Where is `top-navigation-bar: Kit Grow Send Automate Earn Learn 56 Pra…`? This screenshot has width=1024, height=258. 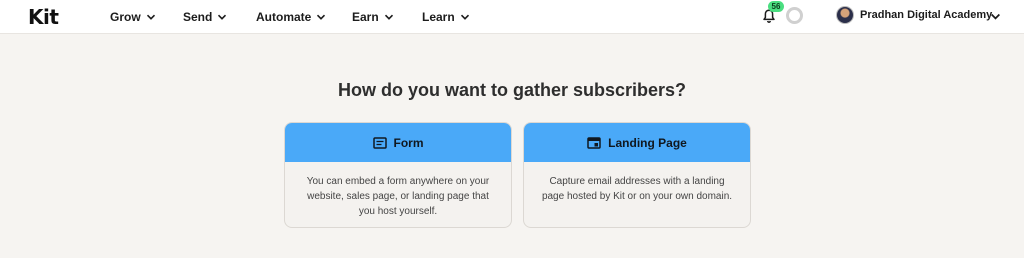
top-navigation-bar: Kit Grow Send Automate Earn Learn 56 Pra… is located at coordinates (512, 17).